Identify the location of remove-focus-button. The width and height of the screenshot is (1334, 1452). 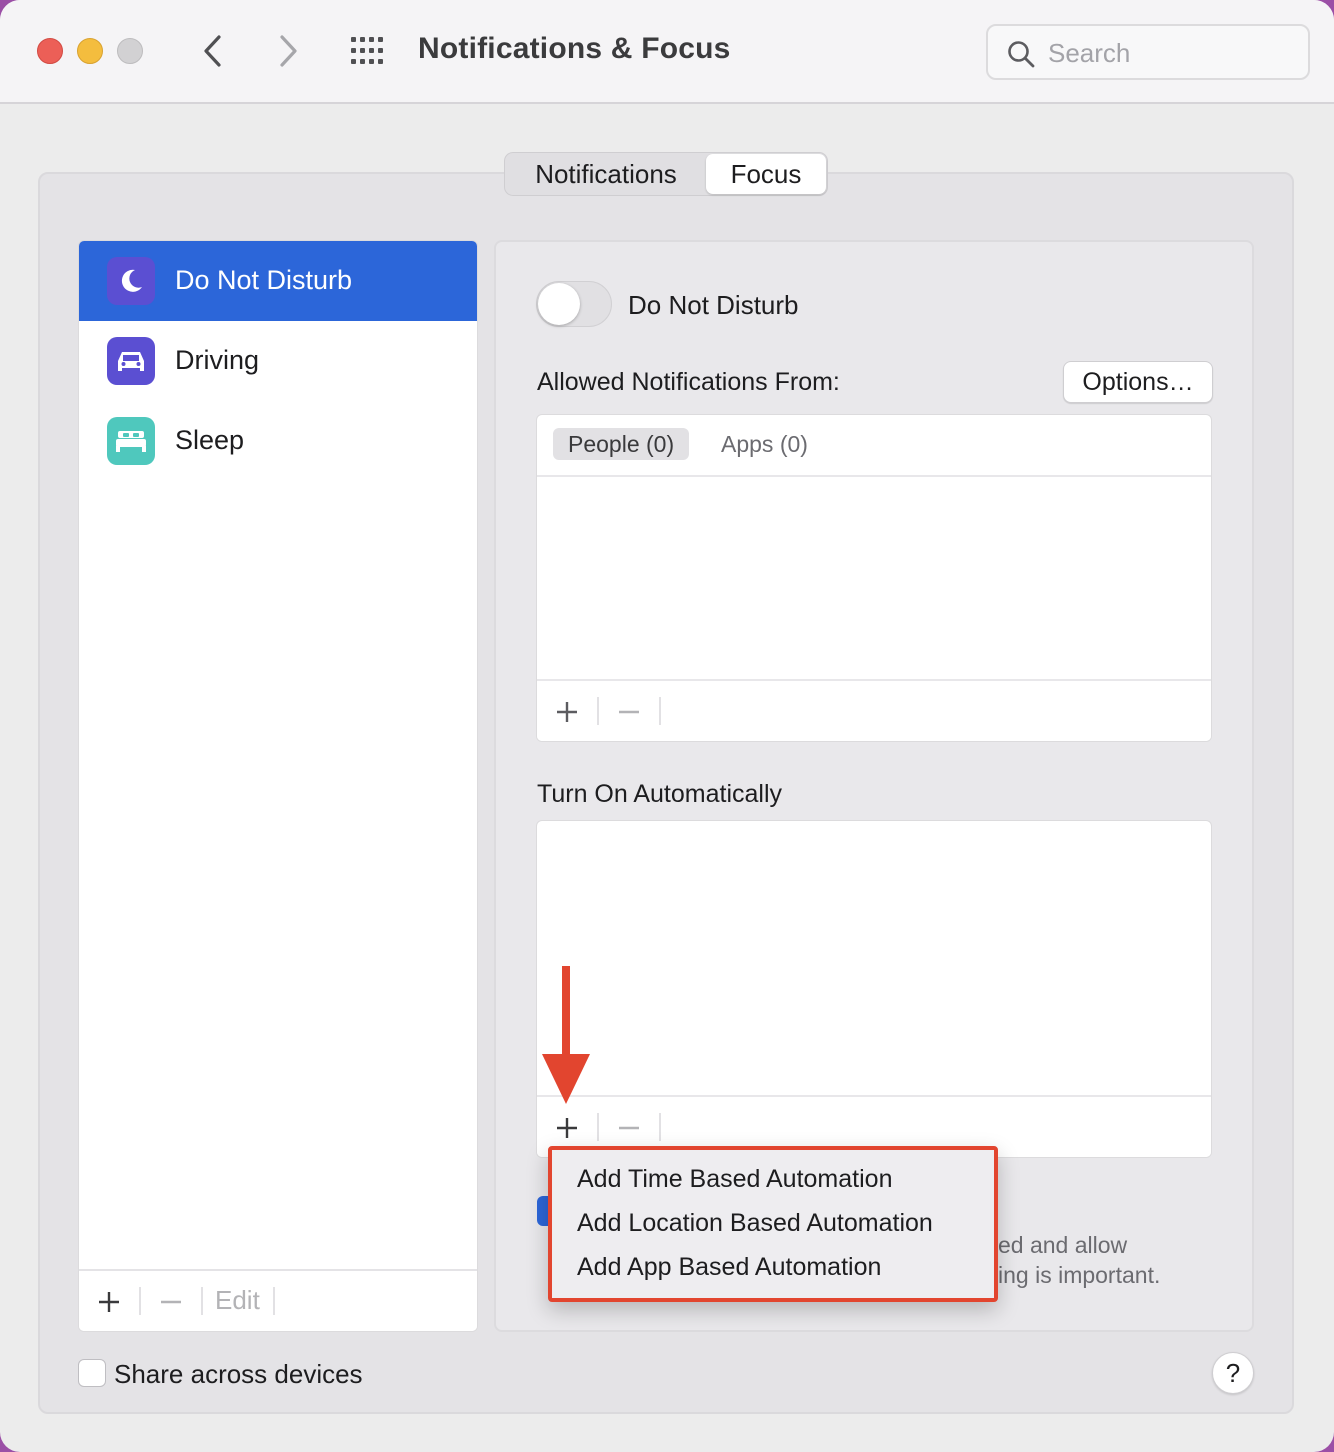
(171, 1302).